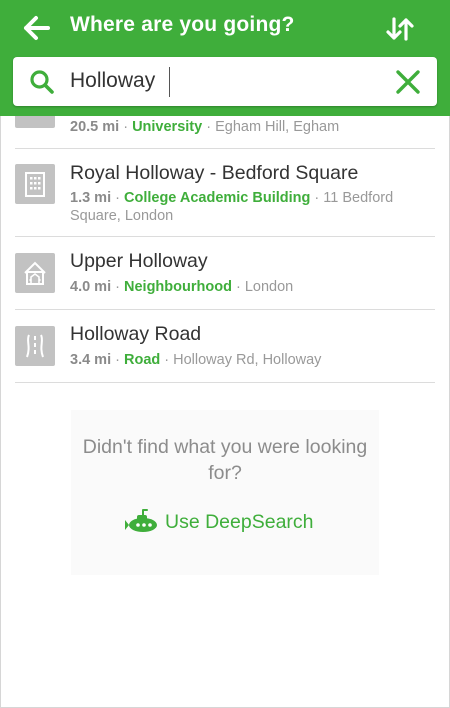  What do you see at coordinates (277, 127) in the screenshot?
I see `result-address: Egham Hill, Egham` at bounding box center [277, 127].